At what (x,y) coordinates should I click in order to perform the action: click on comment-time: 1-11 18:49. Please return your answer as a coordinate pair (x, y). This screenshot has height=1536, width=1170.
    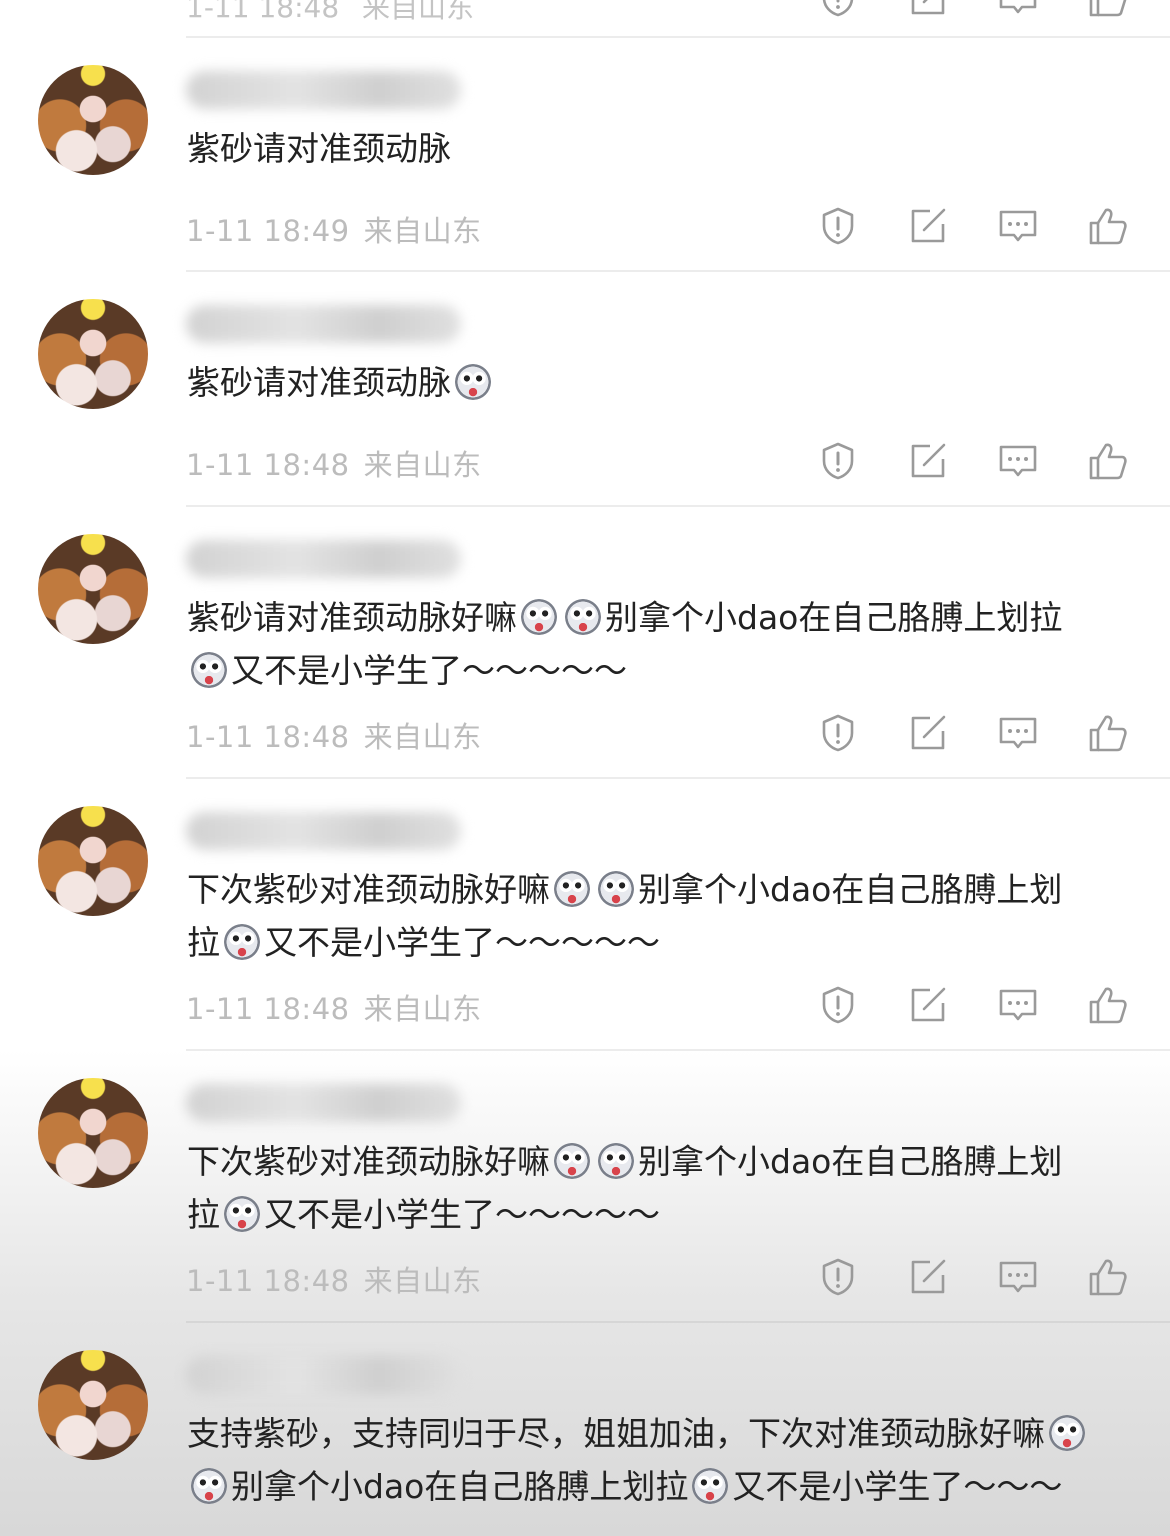
    Looking at the image, I should click on (268, 231).